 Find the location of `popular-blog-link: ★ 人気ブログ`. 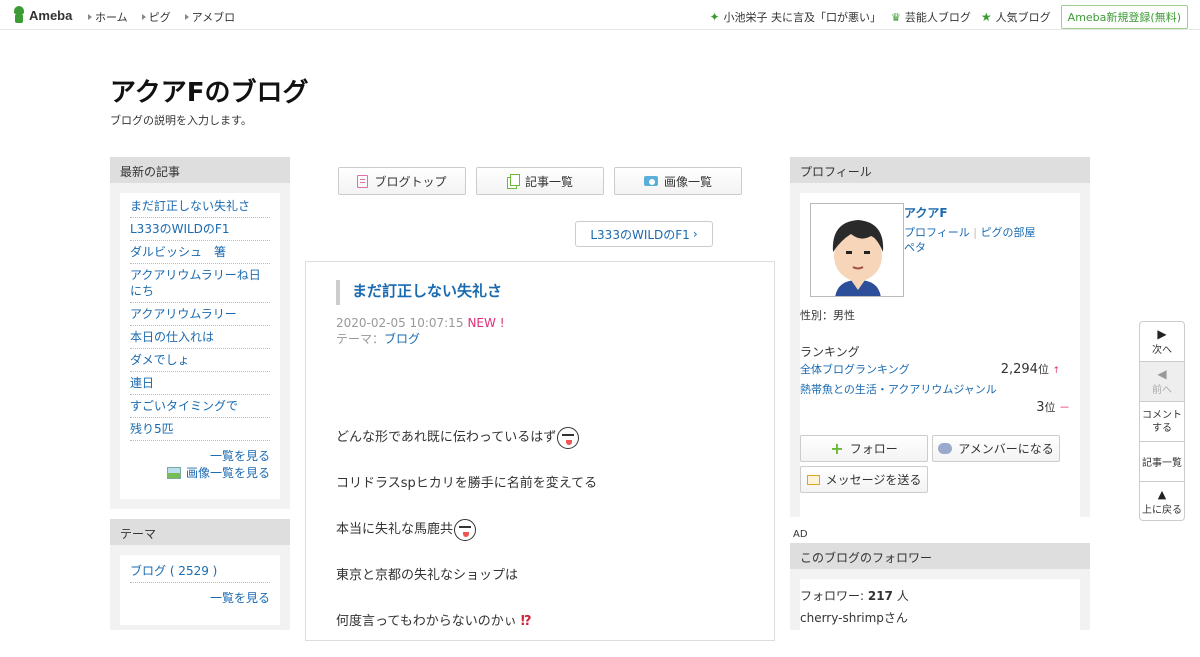

popular-blog-link: ★ 人気ブログ is located at coordinates (1016, 17).